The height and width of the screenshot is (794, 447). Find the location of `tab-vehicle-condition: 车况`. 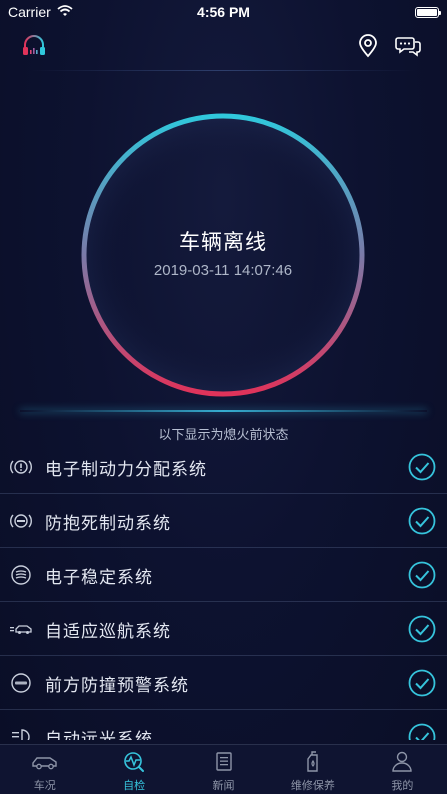

tab-vehicle-condition: 车况 is located at coordinates (44, 769).